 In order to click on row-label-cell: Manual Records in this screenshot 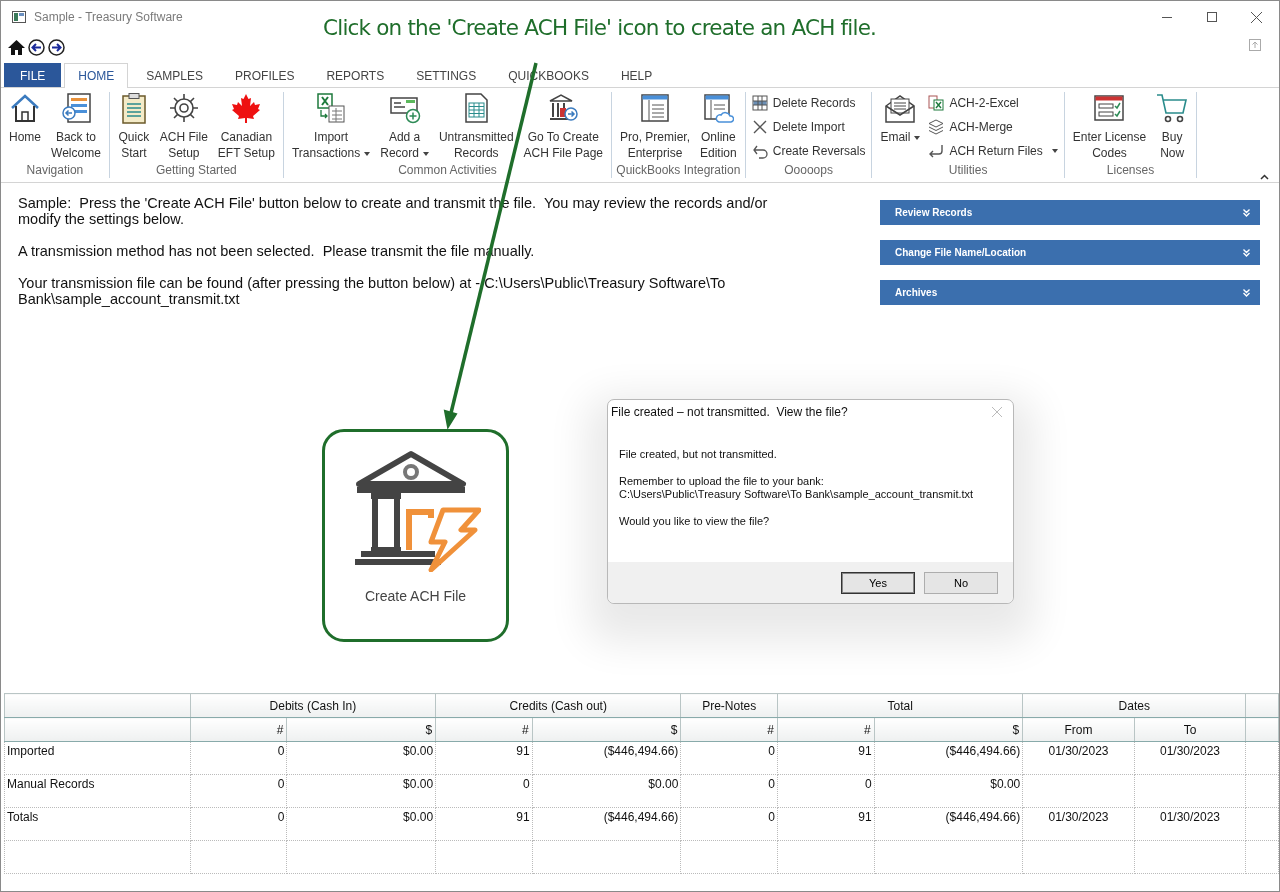, I will do `click(97, 791)`.